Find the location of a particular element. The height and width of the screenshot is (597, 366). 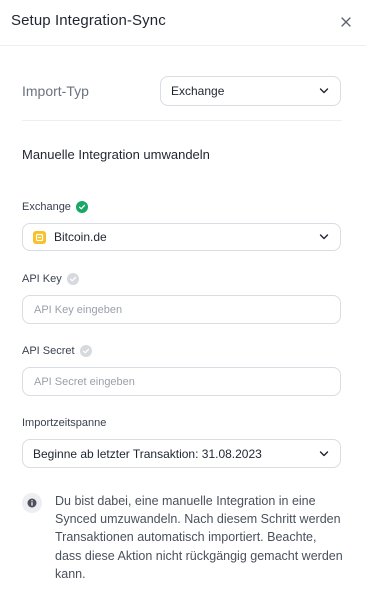

api-secret-label: API Secret is located at coordinates (57, 351).